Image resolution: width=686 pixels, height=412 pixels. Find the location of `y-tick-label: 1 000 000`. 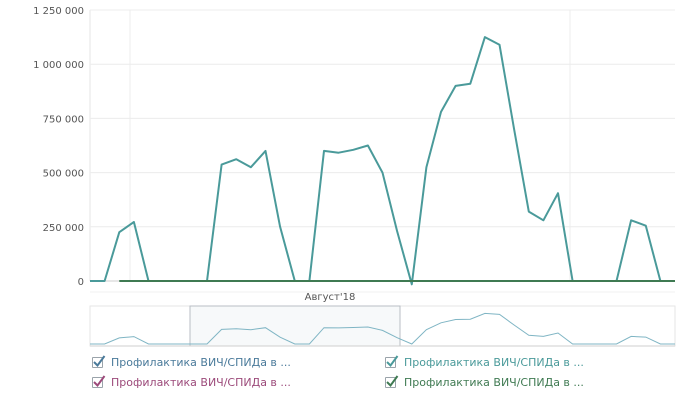

y-tick-label: 1 000 000 is located at coordinates (58, 65).